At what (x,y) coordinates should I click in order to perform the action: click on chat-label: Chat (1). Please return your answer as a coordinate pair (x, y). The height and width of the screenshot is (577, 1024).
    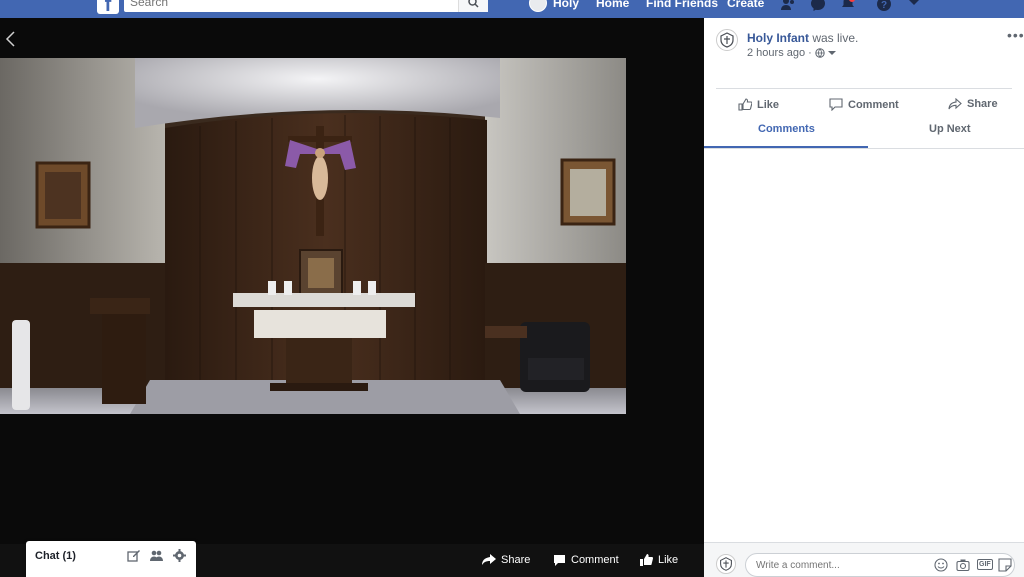
    Looking at the image, I should click on (55, 556).